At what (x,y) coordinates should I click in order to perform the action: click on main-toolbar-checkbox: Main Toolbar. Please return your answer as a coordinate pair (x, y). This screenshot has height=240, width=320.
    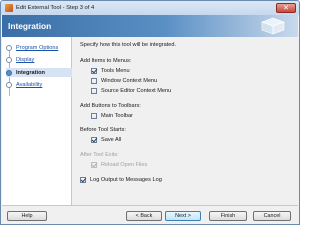
    Looking at the image, I should click on (112, 116).